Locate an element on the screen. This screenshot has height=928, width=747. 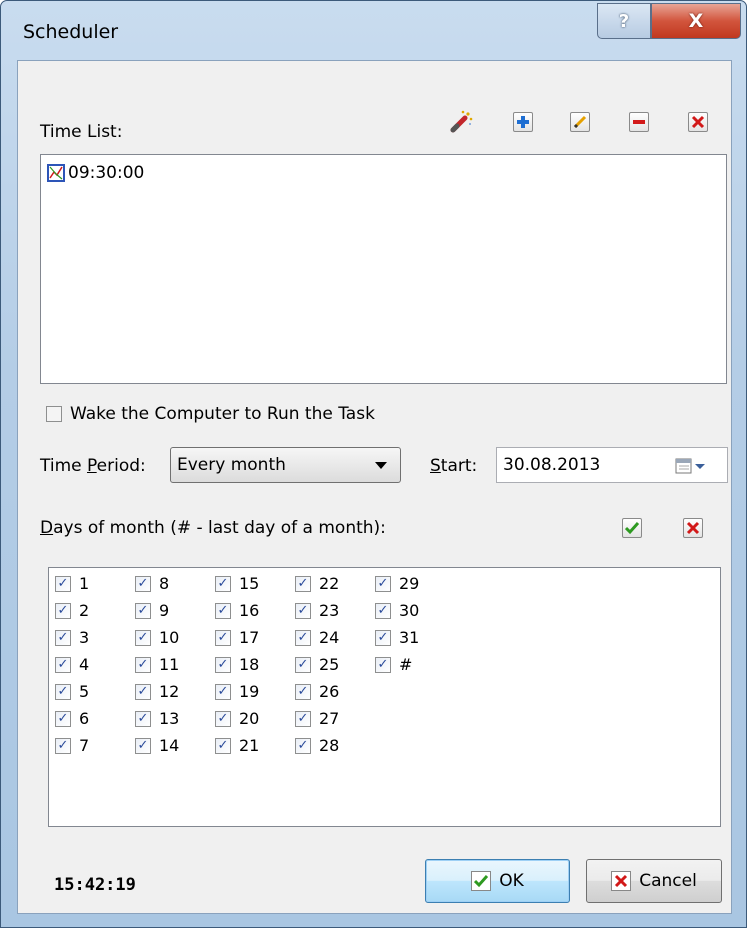
ok-button: OK is located at coordinates (497, 881).